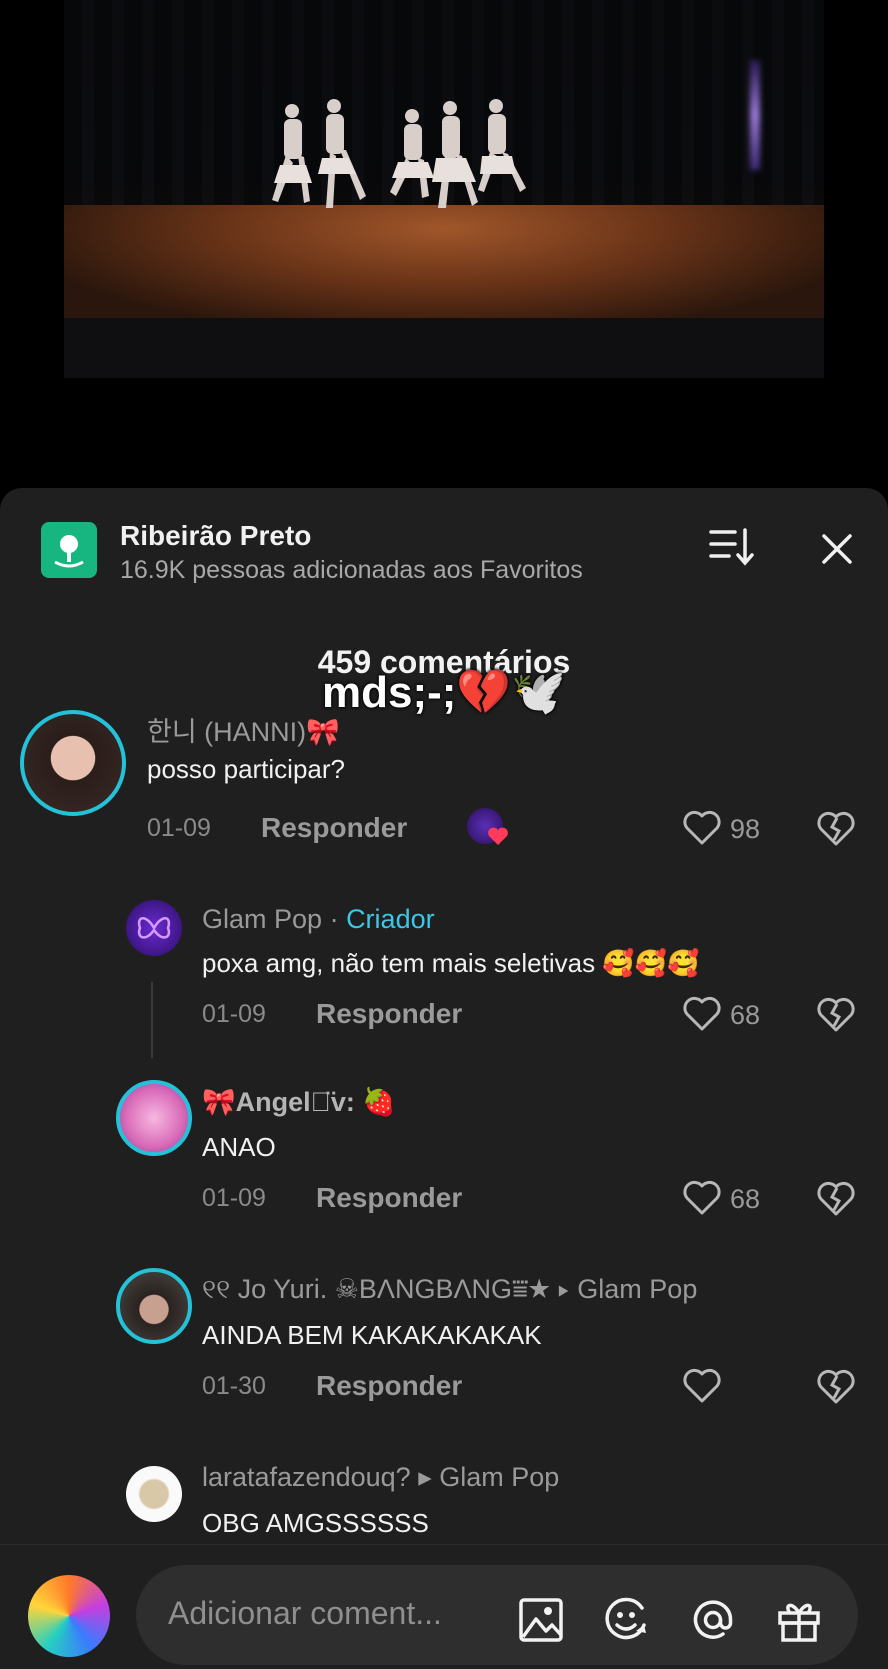  What do you see at coordinates (498, 836) in the screenshot?
I see `heart-badge-icon` at bounding box center [498, 836].